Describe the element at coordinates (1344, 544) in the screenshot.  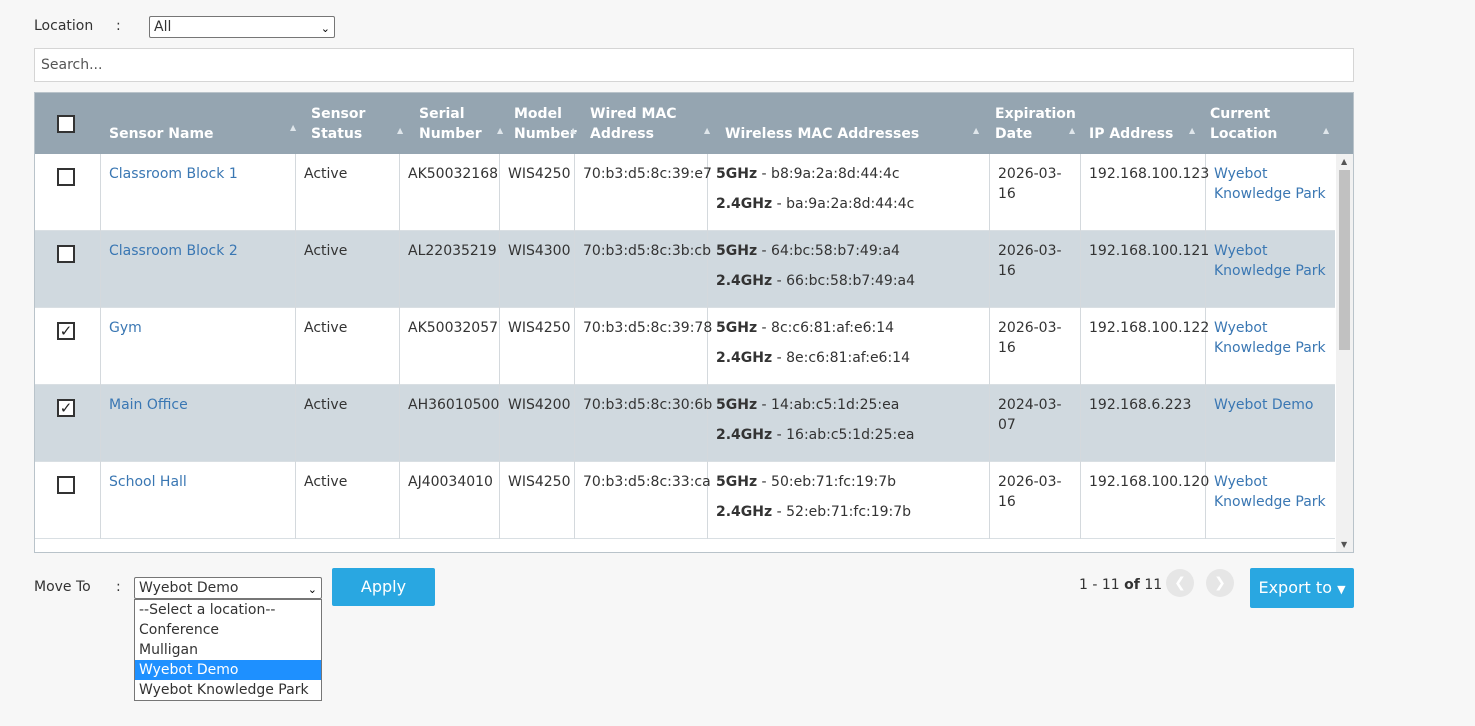
I see `scroll-down-icon: ▼` at that location.